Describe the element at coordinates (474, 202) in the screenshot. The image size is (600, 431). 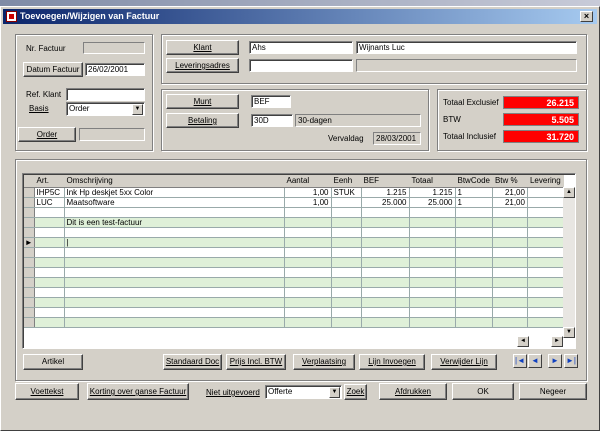
I see `table-cell: 1` at that location.